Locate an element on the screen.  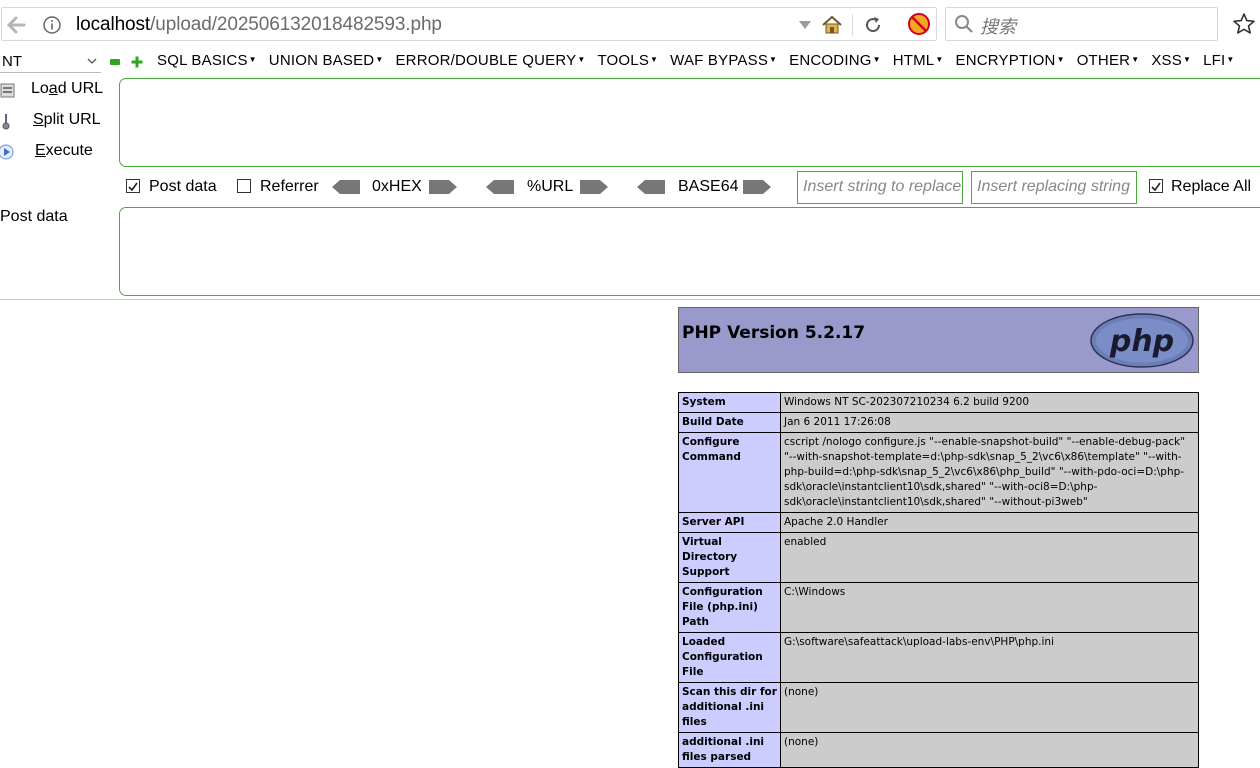
base64-decode-arrow-icon is located at coordinates (651, 187).